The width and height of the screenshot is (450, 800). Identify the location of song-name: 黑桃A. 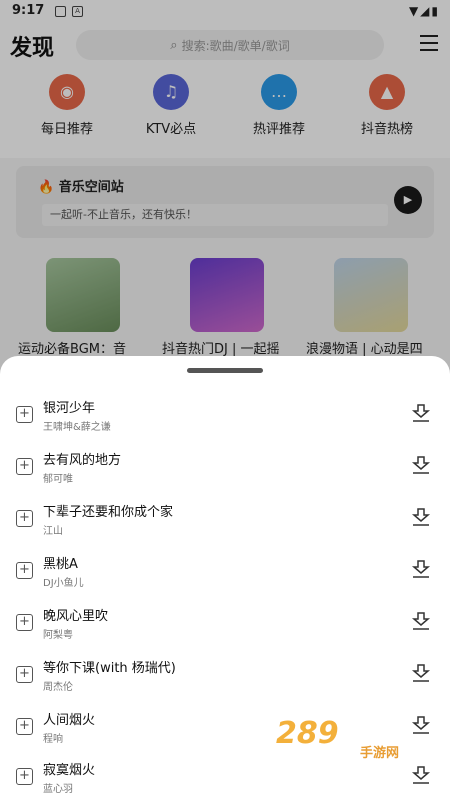
(60, 564).